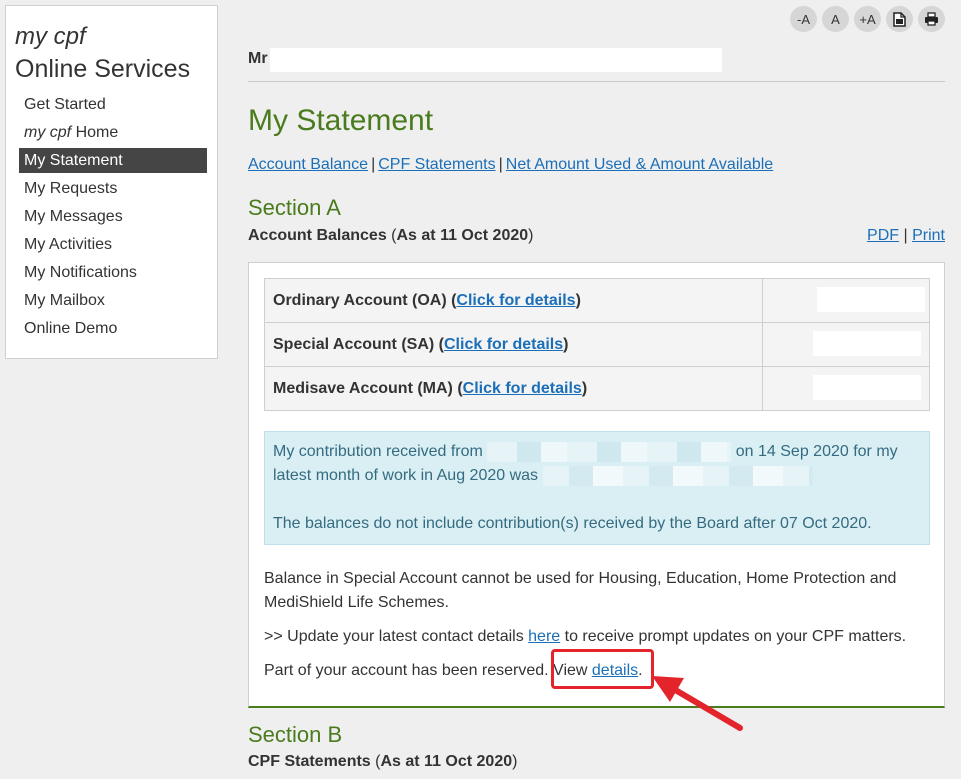 The image size is (961, 779). What do you see at coordinates (111, 46) in the screenshot?
I see `brand: my cpf Online Services` at bounding box center [111, 46].